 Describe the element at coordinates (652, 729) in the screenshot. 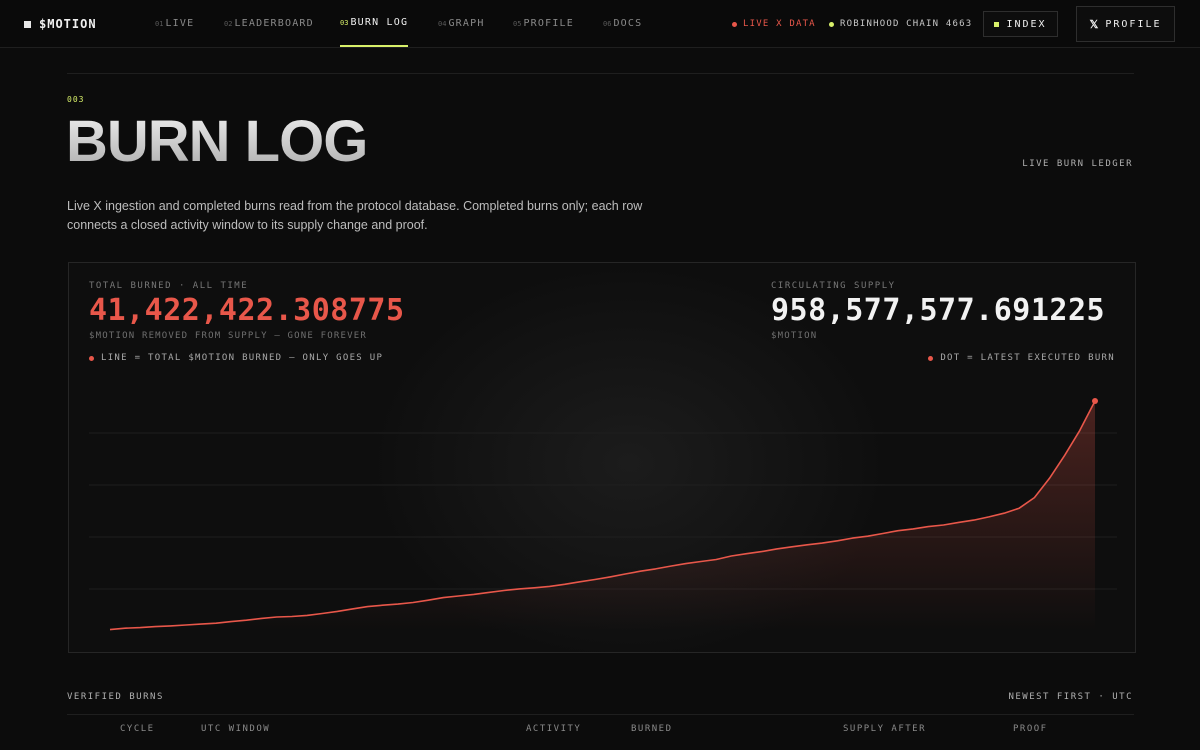

I see `column-header-burned: BURNED` at that location.